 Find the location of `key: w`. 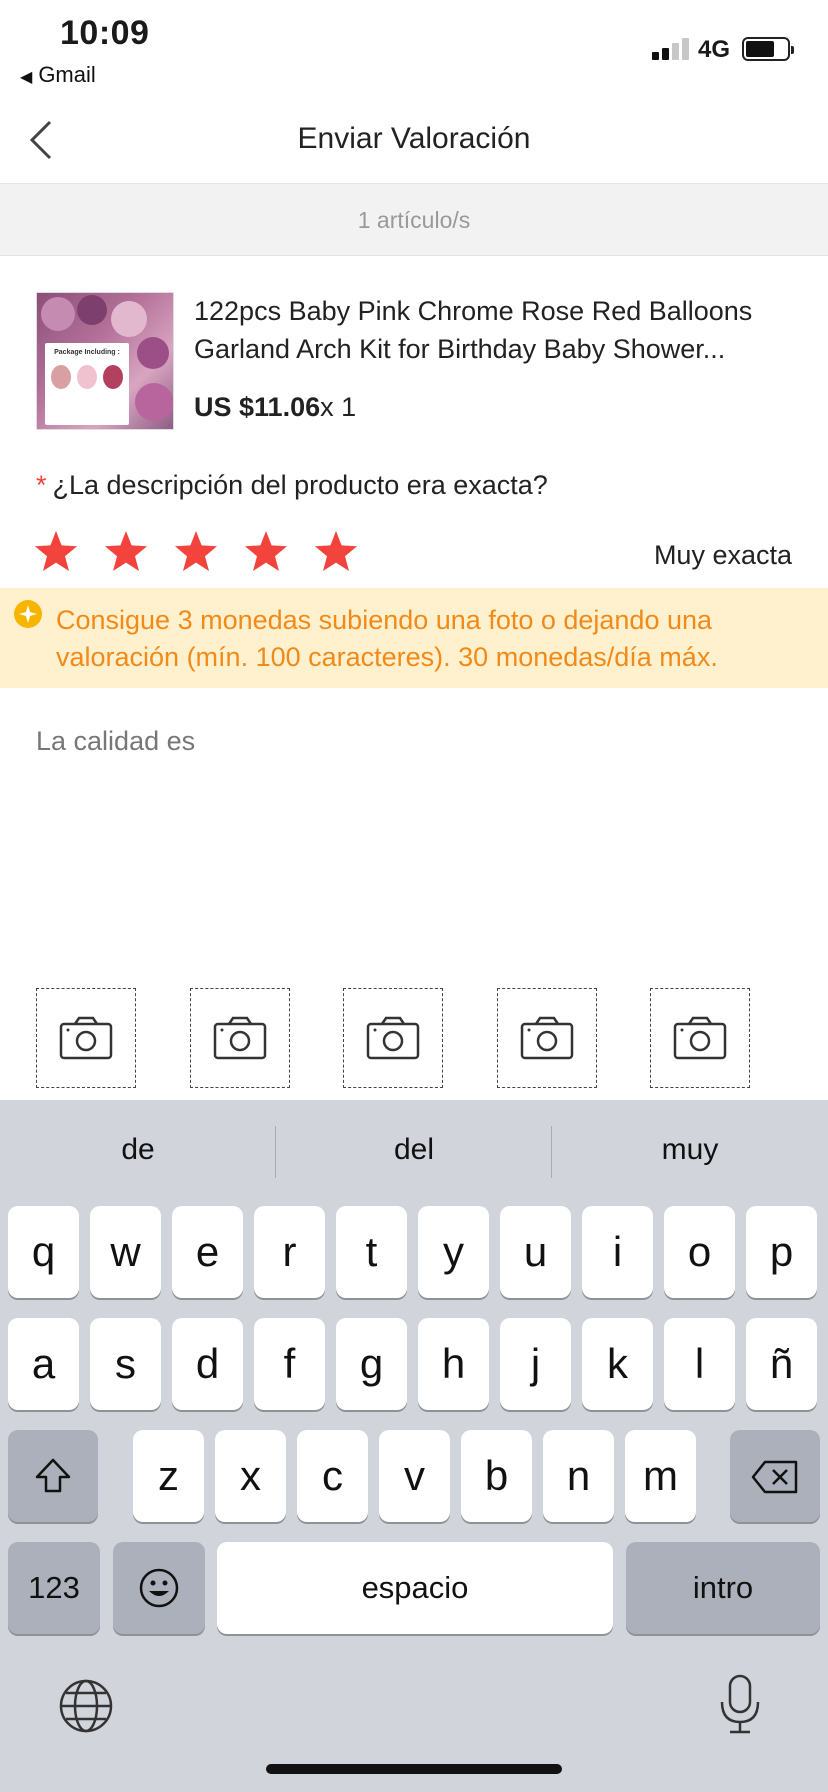

key: w is located at coordinates (125, 1252).